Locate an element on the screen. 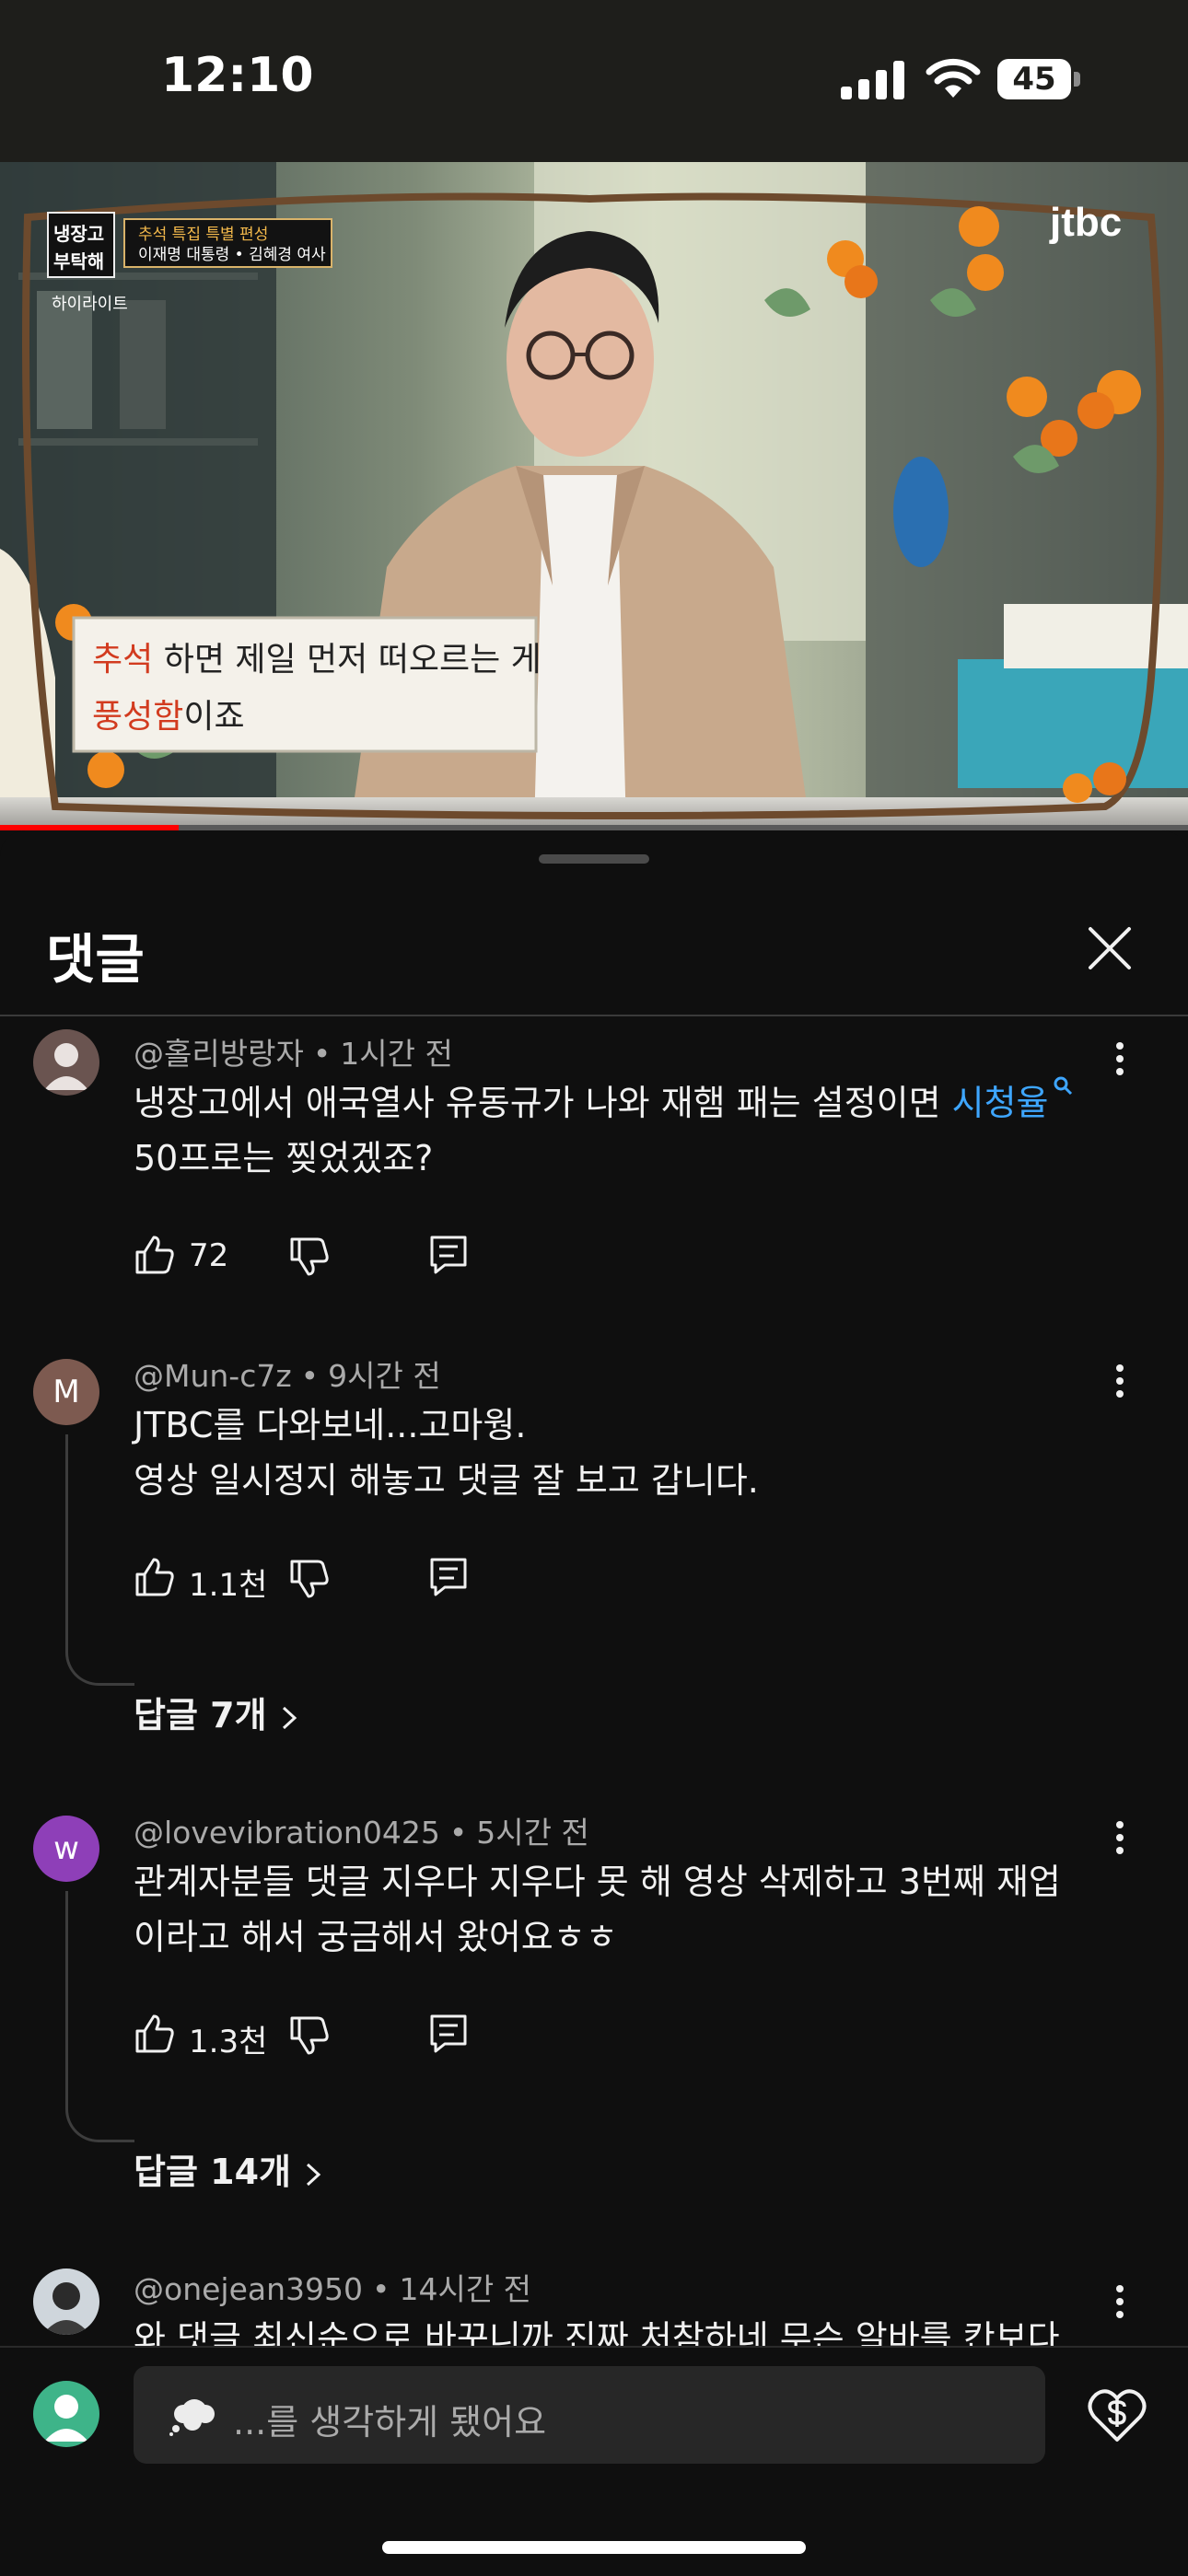  banner-line2: 이재명 대통령 • 김혜경 여사 is located at coordinates (232, 255).